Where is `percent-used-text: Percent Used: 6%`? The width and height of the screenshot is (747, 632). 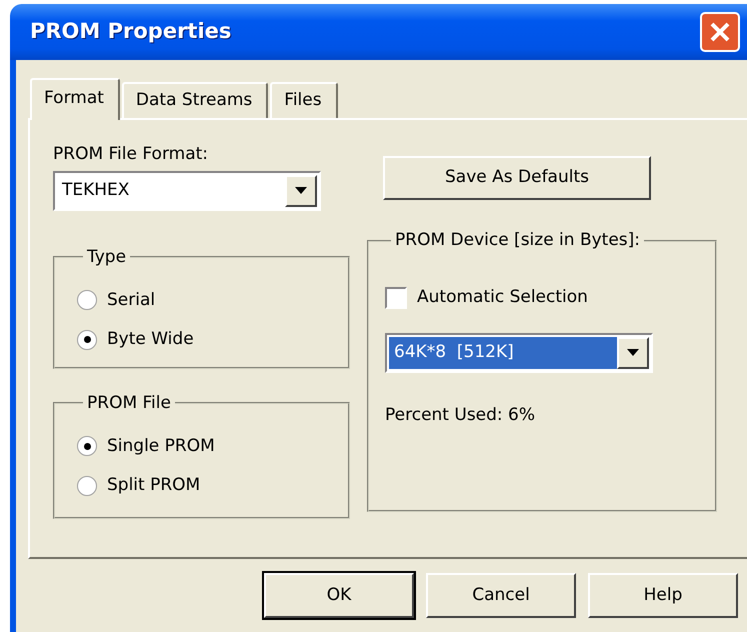
percent-used-text: Percent Used: 6% is located at coordinates (460, 415).